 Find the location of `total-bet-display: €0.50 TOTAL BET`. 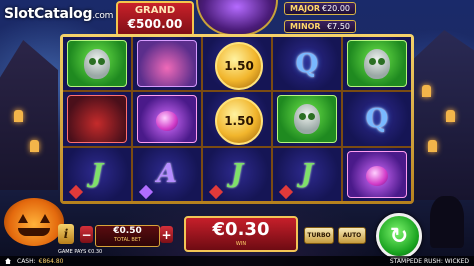

total-bet-display: €0.50 TOTAL BET is located at coordinates (127, 236).